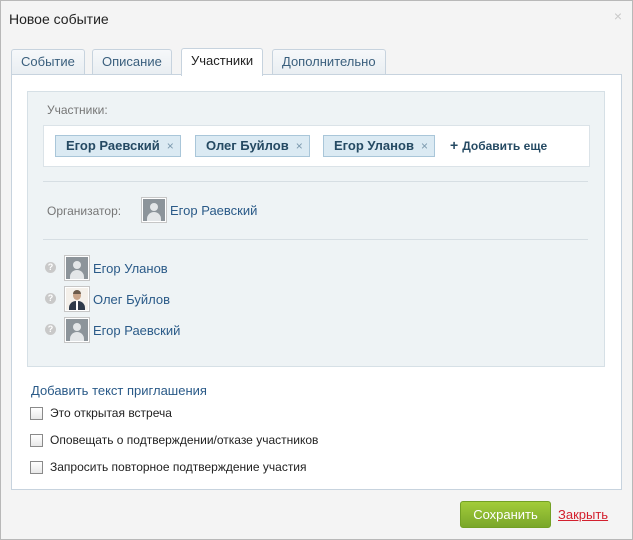 Image resolution: width=633 pixels, height=540 pixels. I want to click on user-photo, so click(77, 299).